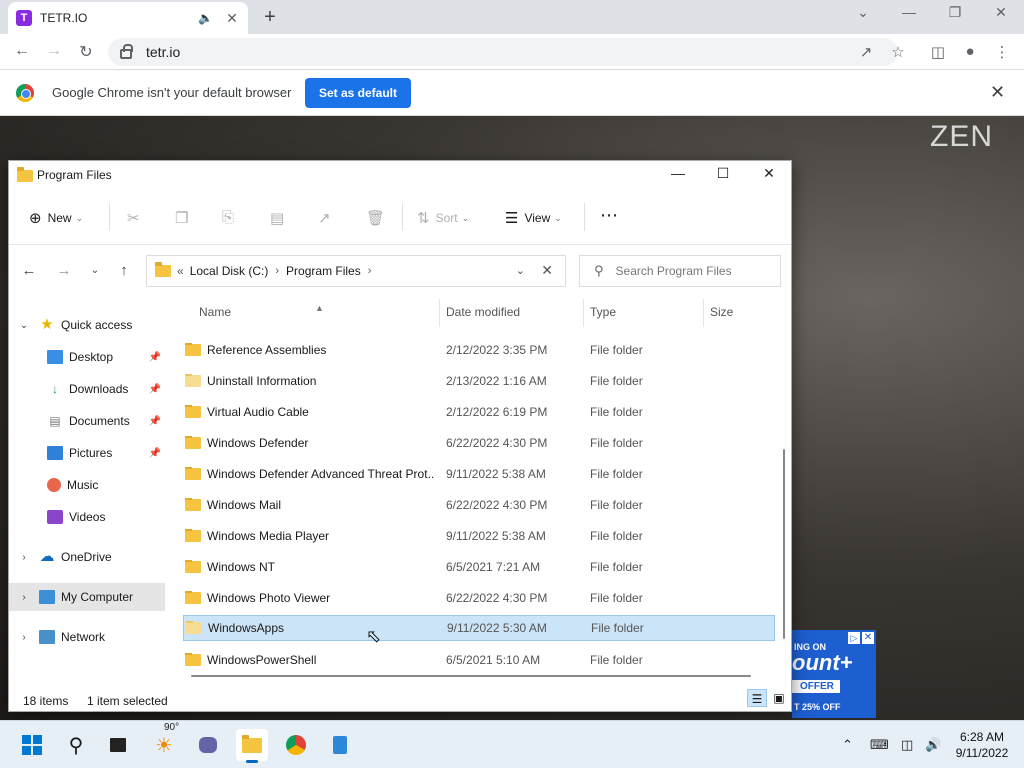 The image size is (1024, 768). I want to click on sidebar-item-network: › Network, so click(95, 637).